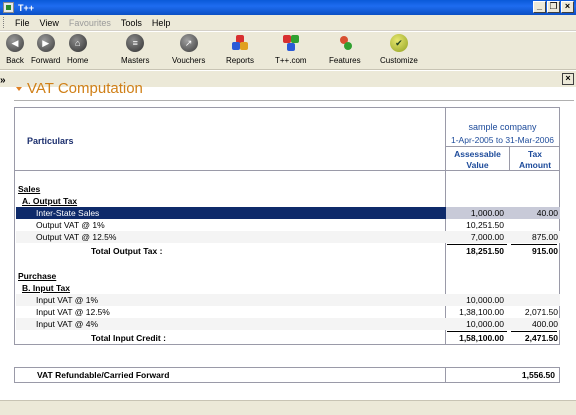 The image size is (576, 415). Describe the element at coordinates (78, 60) in the screenshot. I see `home-label: Home` at that location.